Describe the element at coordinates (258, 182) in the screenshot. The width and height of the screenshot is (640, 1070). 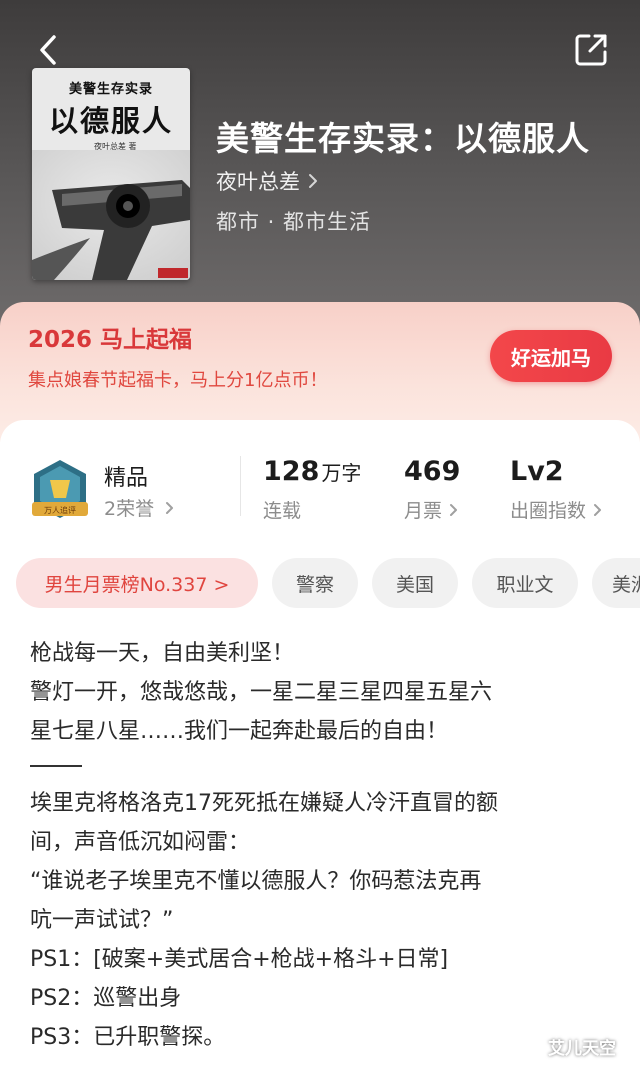
I see `author-name: 夜叶总差` at that location.